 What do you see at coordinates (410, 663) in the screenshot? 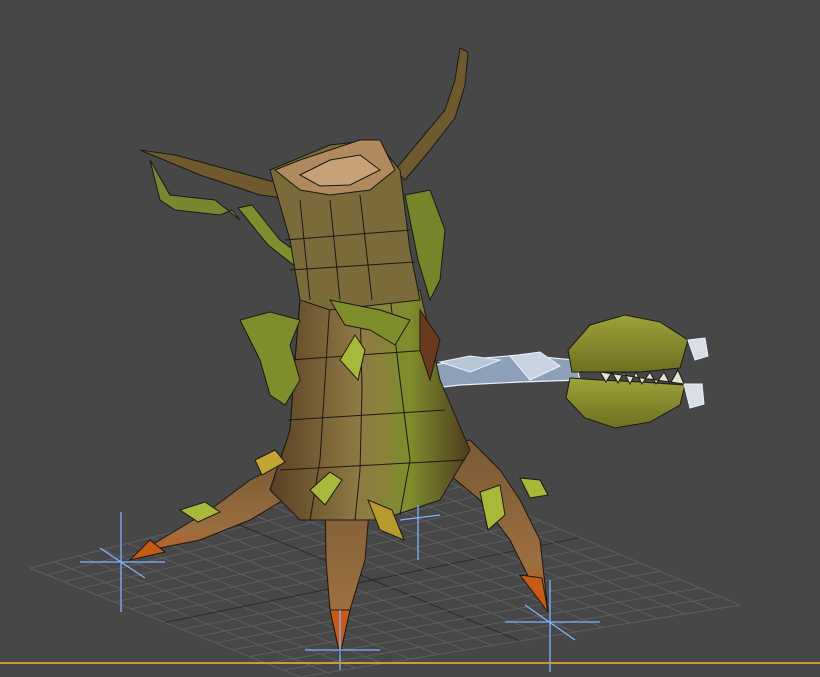
I see `timeline-baseline` at bounding box center [410, 663].